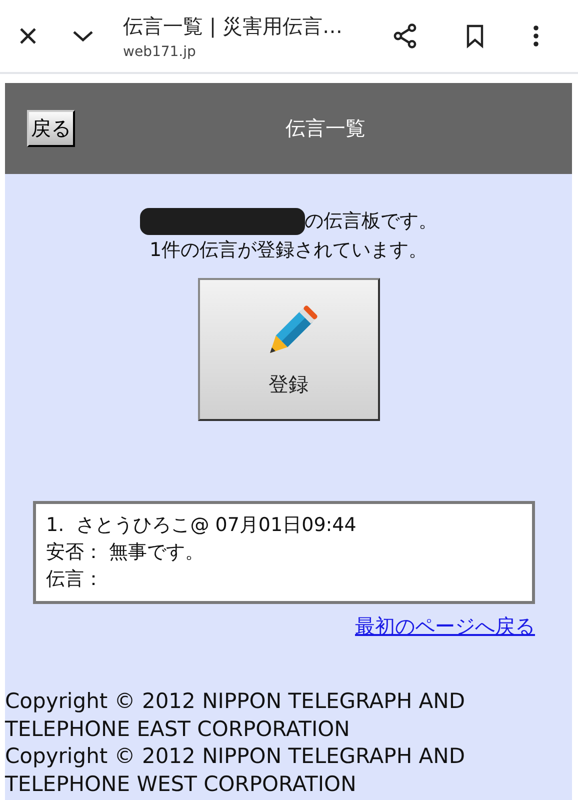 The height and width of the screenshot is (800, 578). I want to click on message-line: 1. さとうひろこ@ 07月01日09:44, so click(202, 525).